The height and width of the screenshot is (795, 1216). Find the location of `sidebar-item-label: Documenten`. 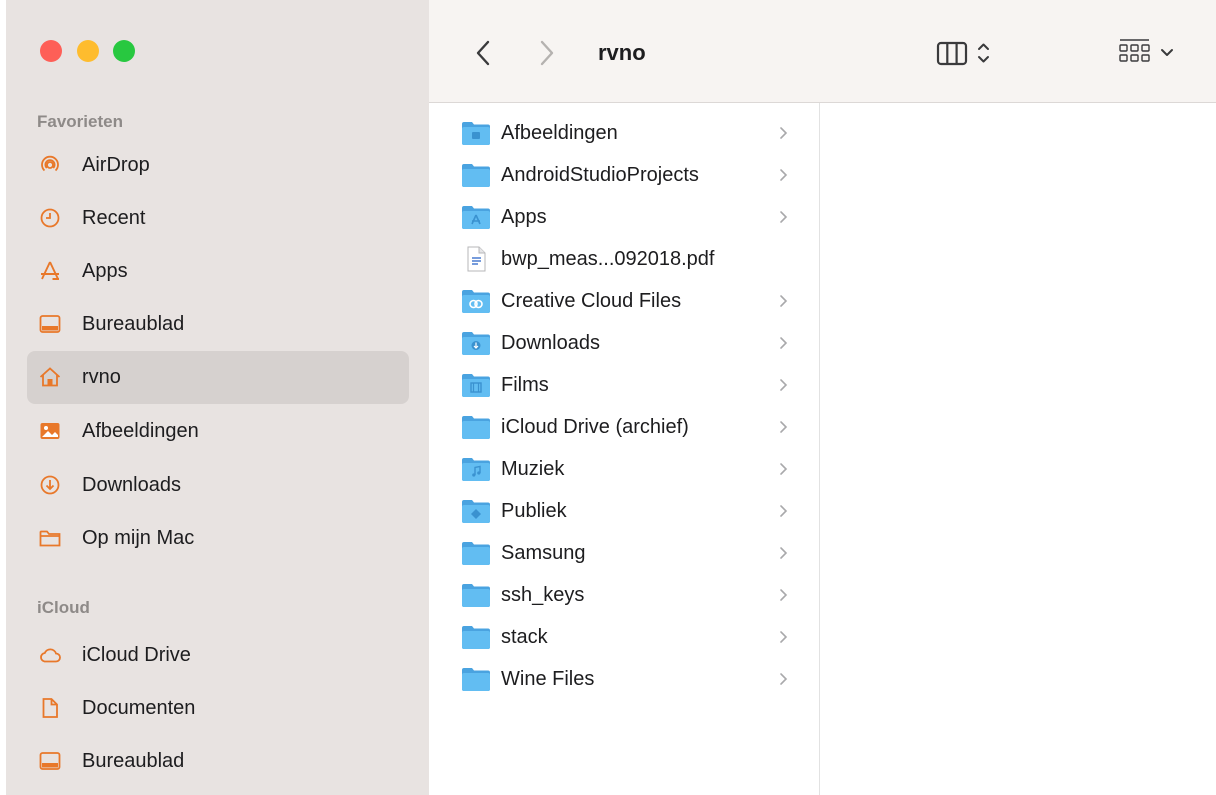

sidebar-item-label: Documenten is located at coordinates (139, 708).